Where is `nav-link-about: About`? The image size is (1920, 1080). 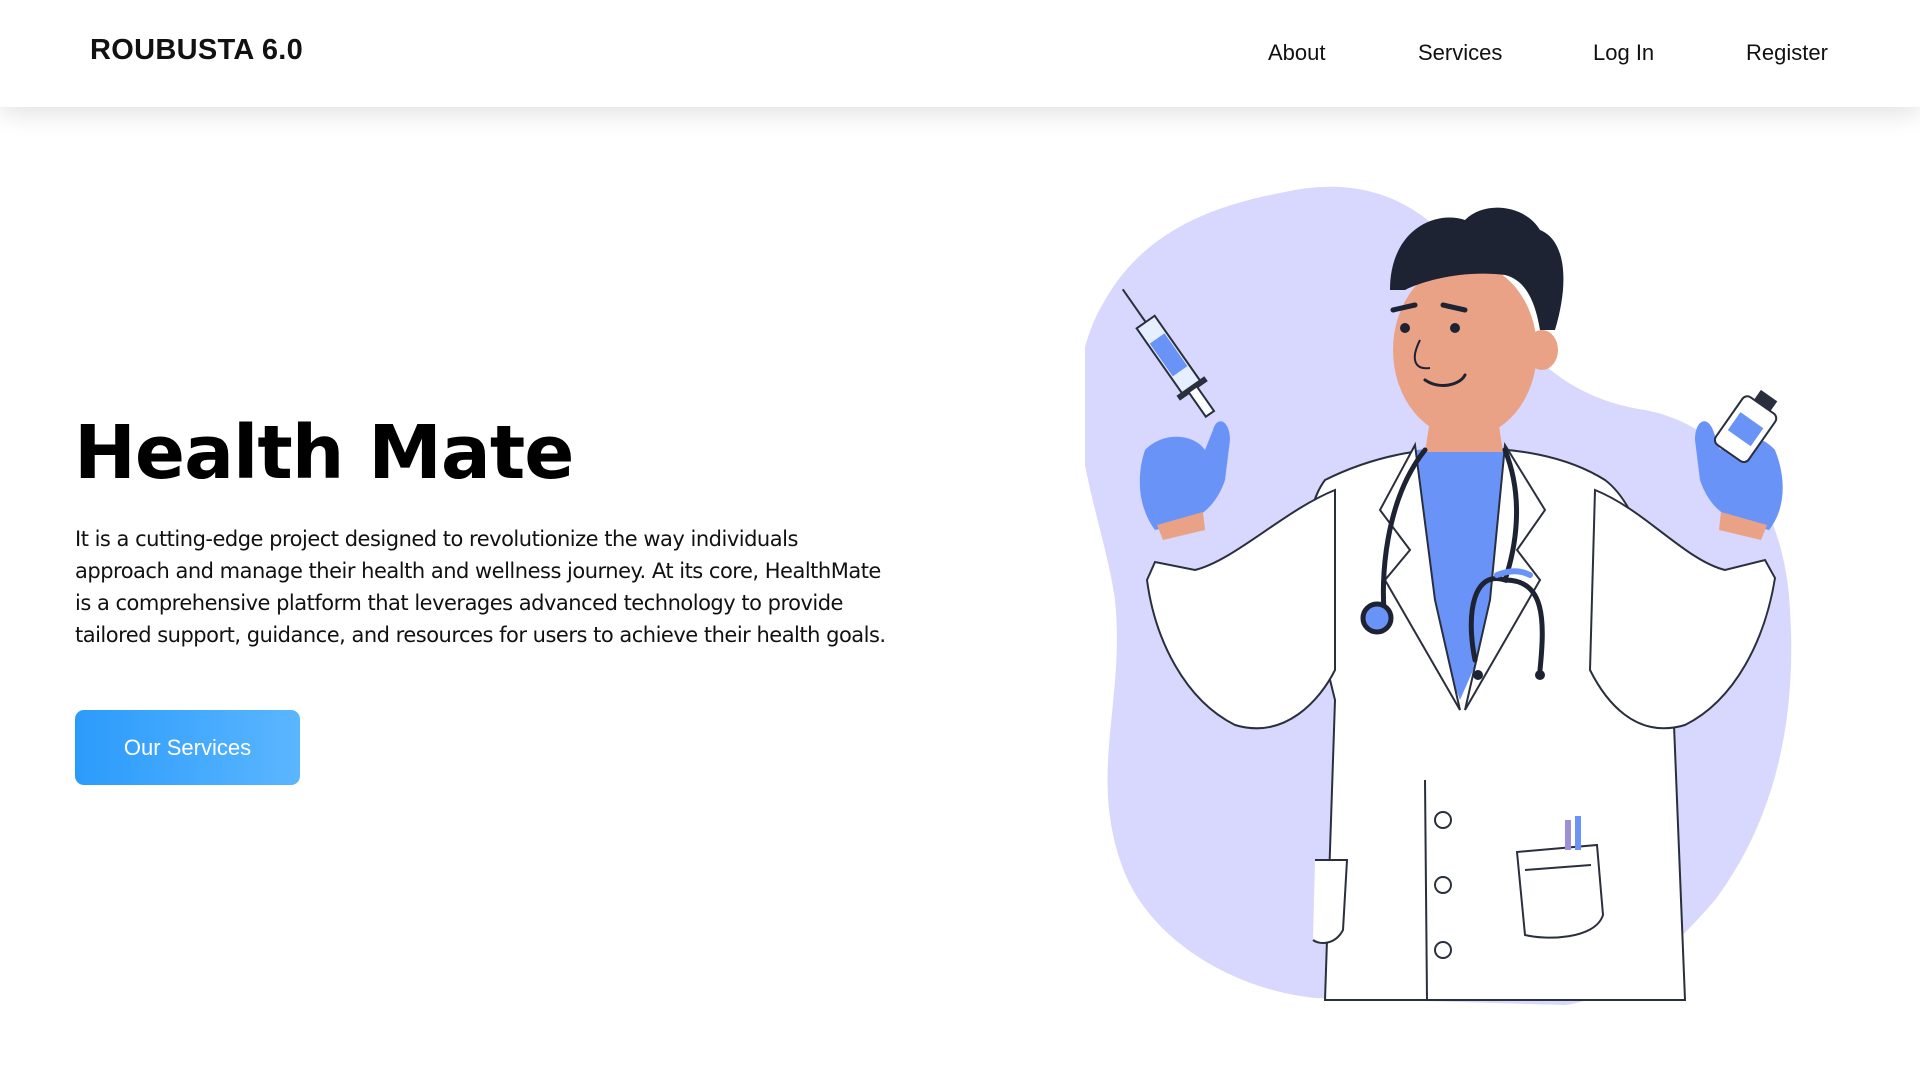 nav-link-about: About is located at coordinates (1297, 53).